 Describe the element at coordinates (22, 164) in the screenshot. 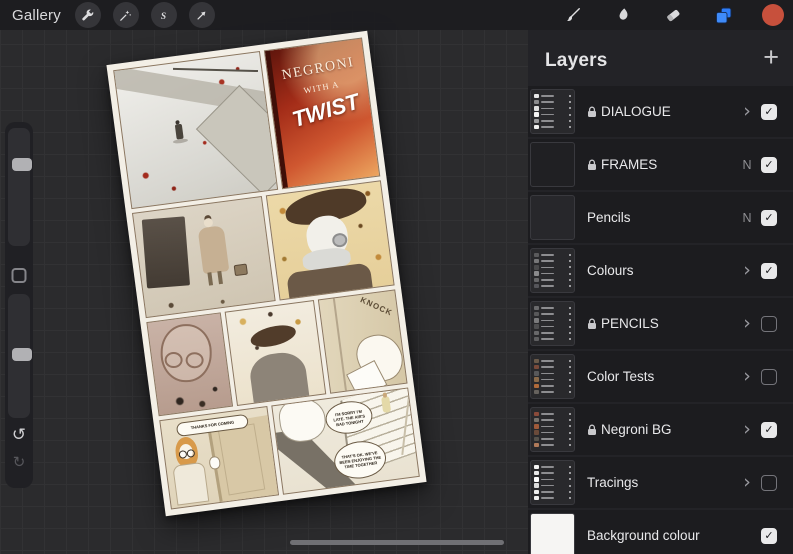

I see `brush-size-handle` at that location.